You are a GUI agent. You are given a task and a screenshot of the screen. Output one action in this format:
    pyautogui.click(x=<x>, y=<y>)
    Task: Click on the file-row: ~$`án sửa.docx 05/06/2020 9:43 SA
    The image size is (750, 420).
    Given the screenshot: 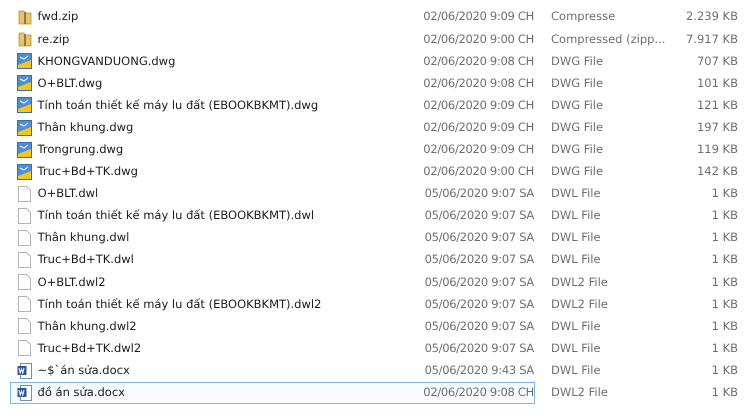 What is the action you would take?
    pyautogui.click(x=272, y=371)
    